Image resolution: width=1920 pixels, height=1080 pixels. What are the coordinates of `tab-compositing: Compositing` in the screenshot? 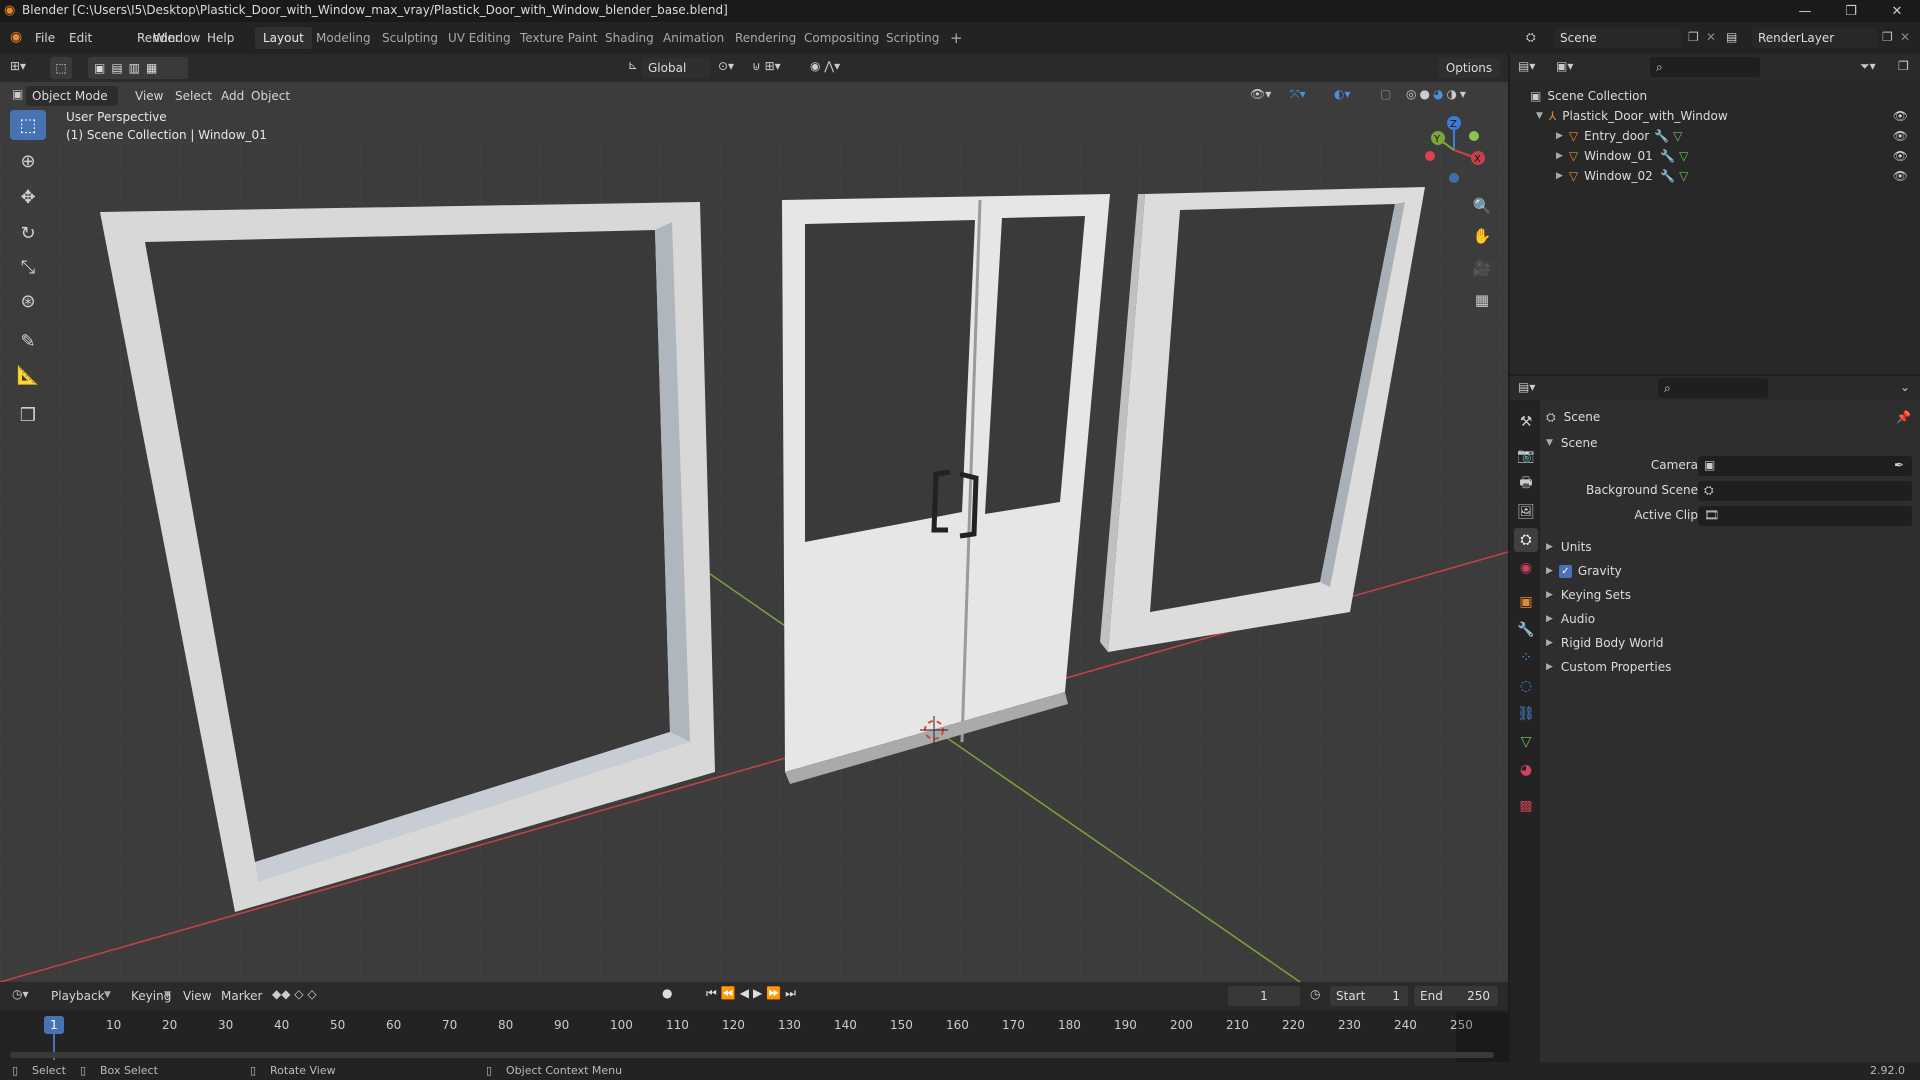 It's located at (841, 38).